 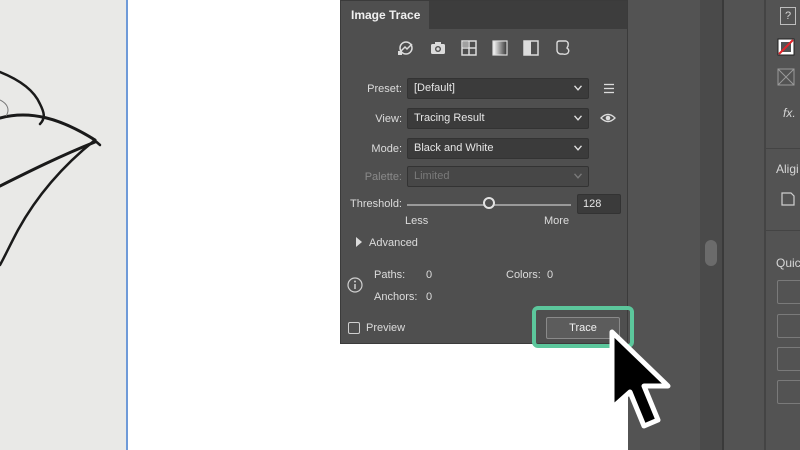 What do you see at coordinates (640, 379) in the screenshot?
I see `mouse-pointer-icon` at bounding box center [640, 379].